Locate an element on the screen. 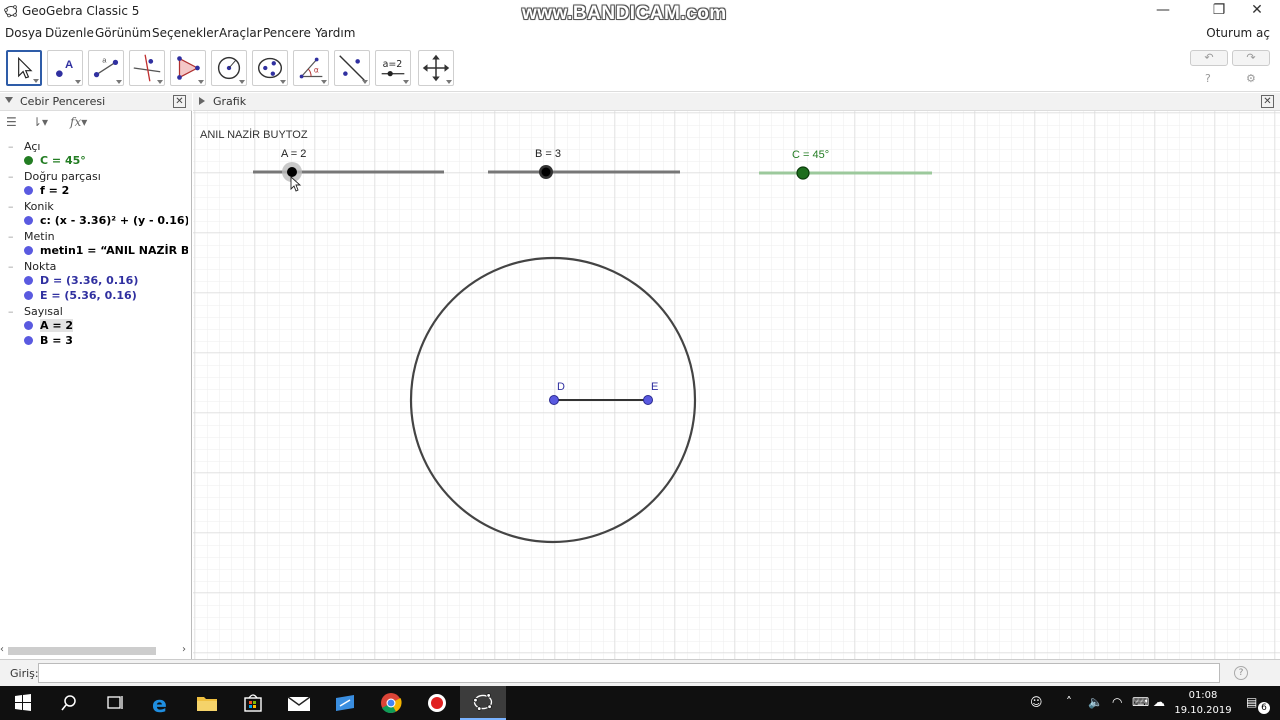 Image resolution: width=1280 pixels, height=720 pixels. menu-dosya: Dosya is located at coordinates (23, 33).